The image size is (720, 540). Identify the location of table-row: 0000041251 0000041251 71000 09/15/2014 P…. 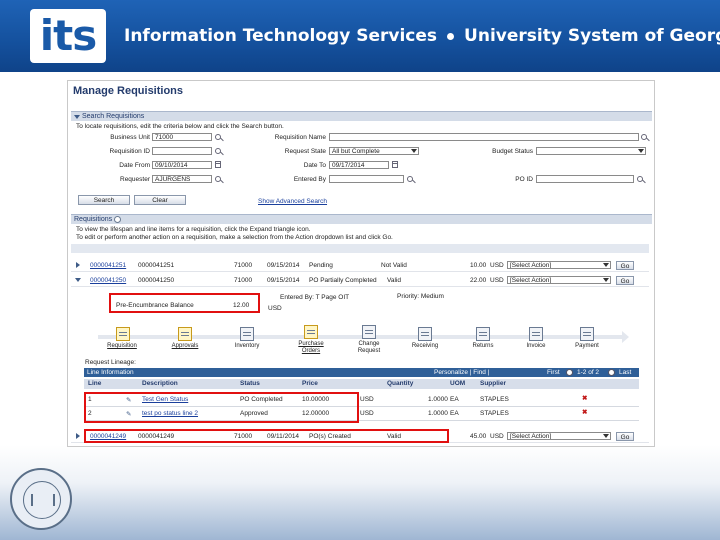
(360, 266).